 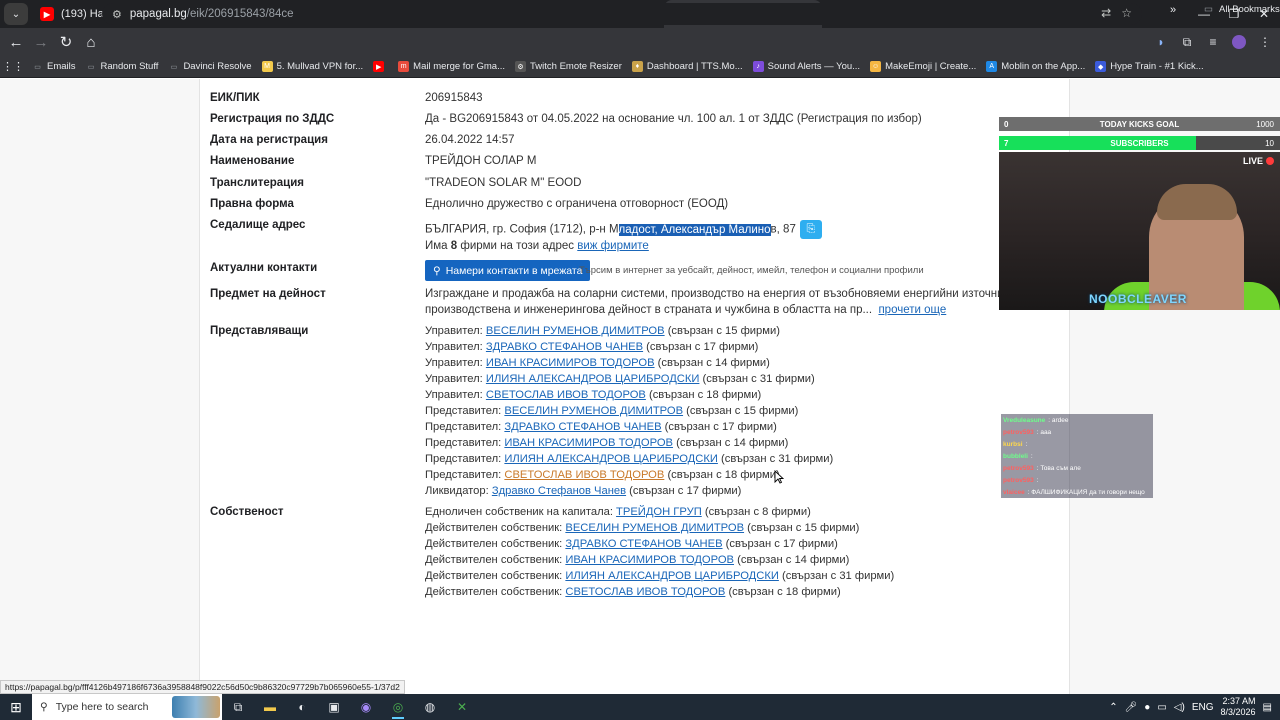 I want to click on owner-name-link: ВЕСЕЛИН РУМЕНОВ ДИМИТРОВ, so click(x=654, y=528).